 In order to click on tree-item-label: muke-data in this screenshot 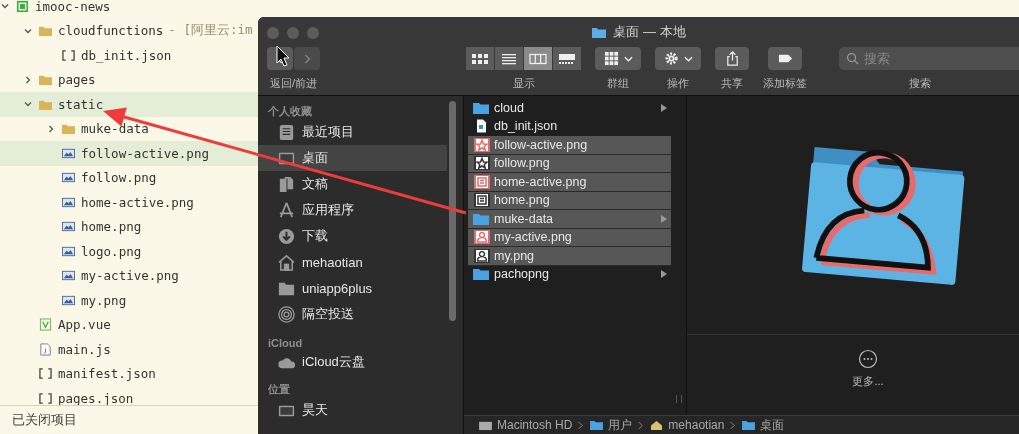, I will do `click(115, 129)`.